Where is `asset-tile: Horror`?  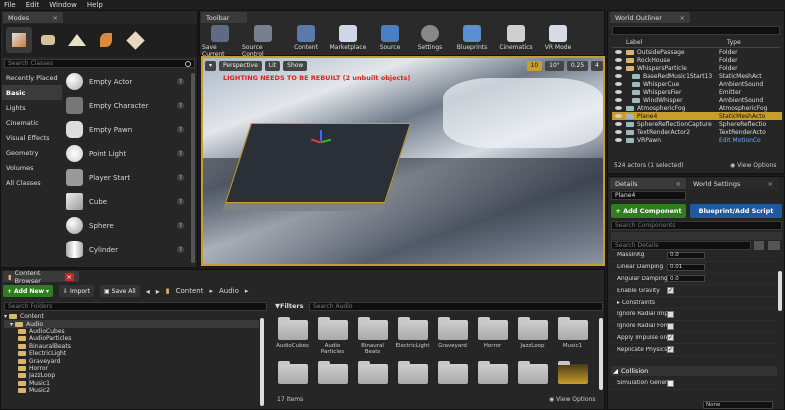
asset-tile: Horror is located at coordinates (492, 336).